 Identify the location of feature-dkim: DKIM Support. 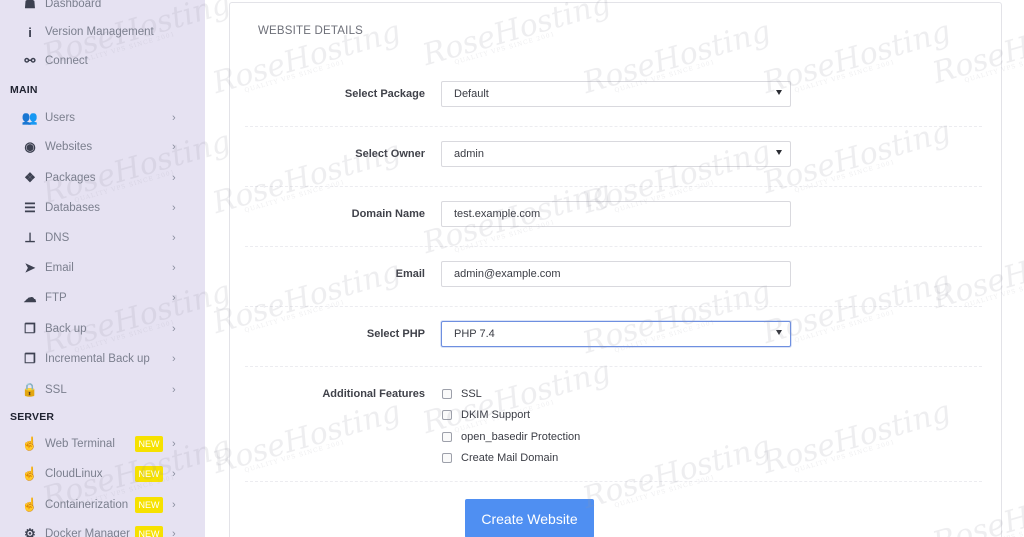
(486, 415).